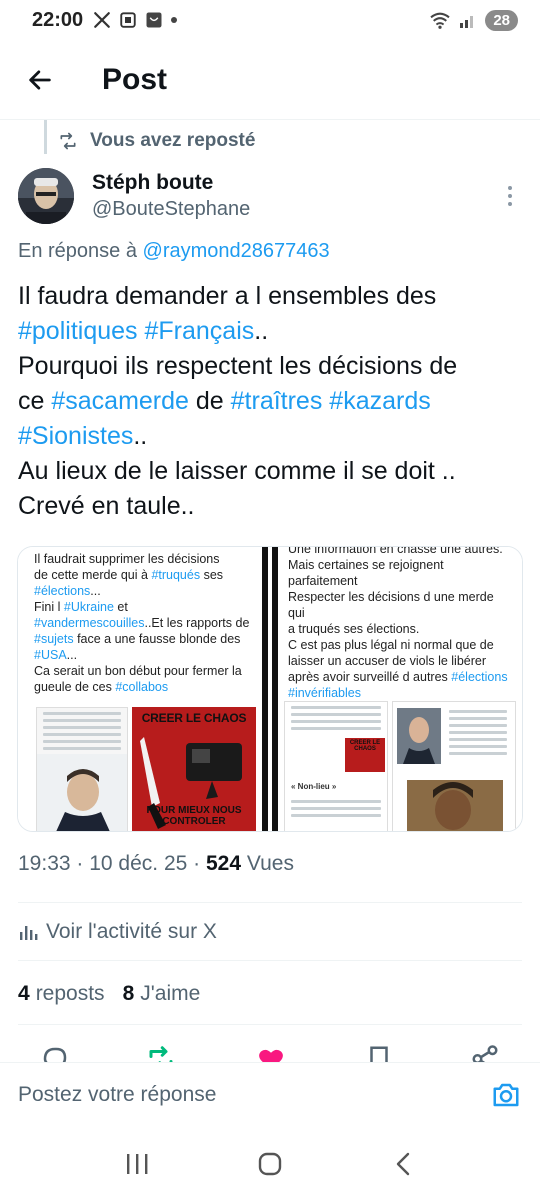  What do you see at coordinates (473, 20) in the screenshot?
I see `status-right: 28` at bounding box center [473, 20].